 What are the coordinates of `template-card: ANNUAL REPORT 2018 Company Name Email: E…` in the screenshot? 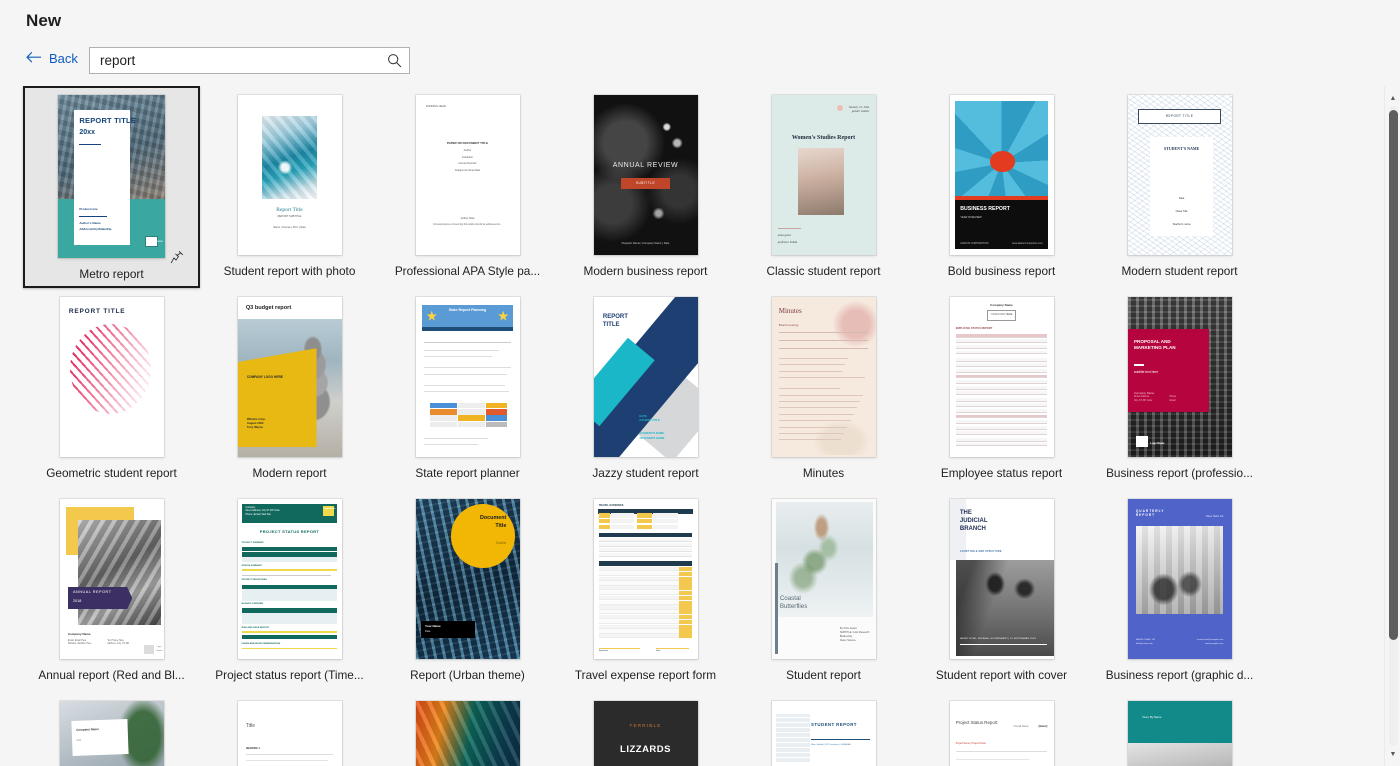 It's located at (111, 591).